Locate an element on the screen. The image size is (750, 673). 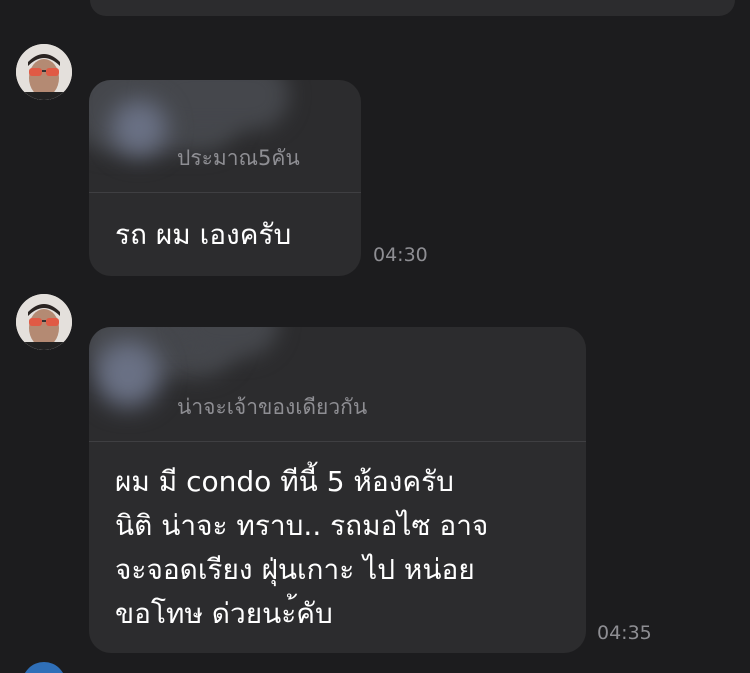
message-timestamp: 04:30 is located at coordinates (400, 255).